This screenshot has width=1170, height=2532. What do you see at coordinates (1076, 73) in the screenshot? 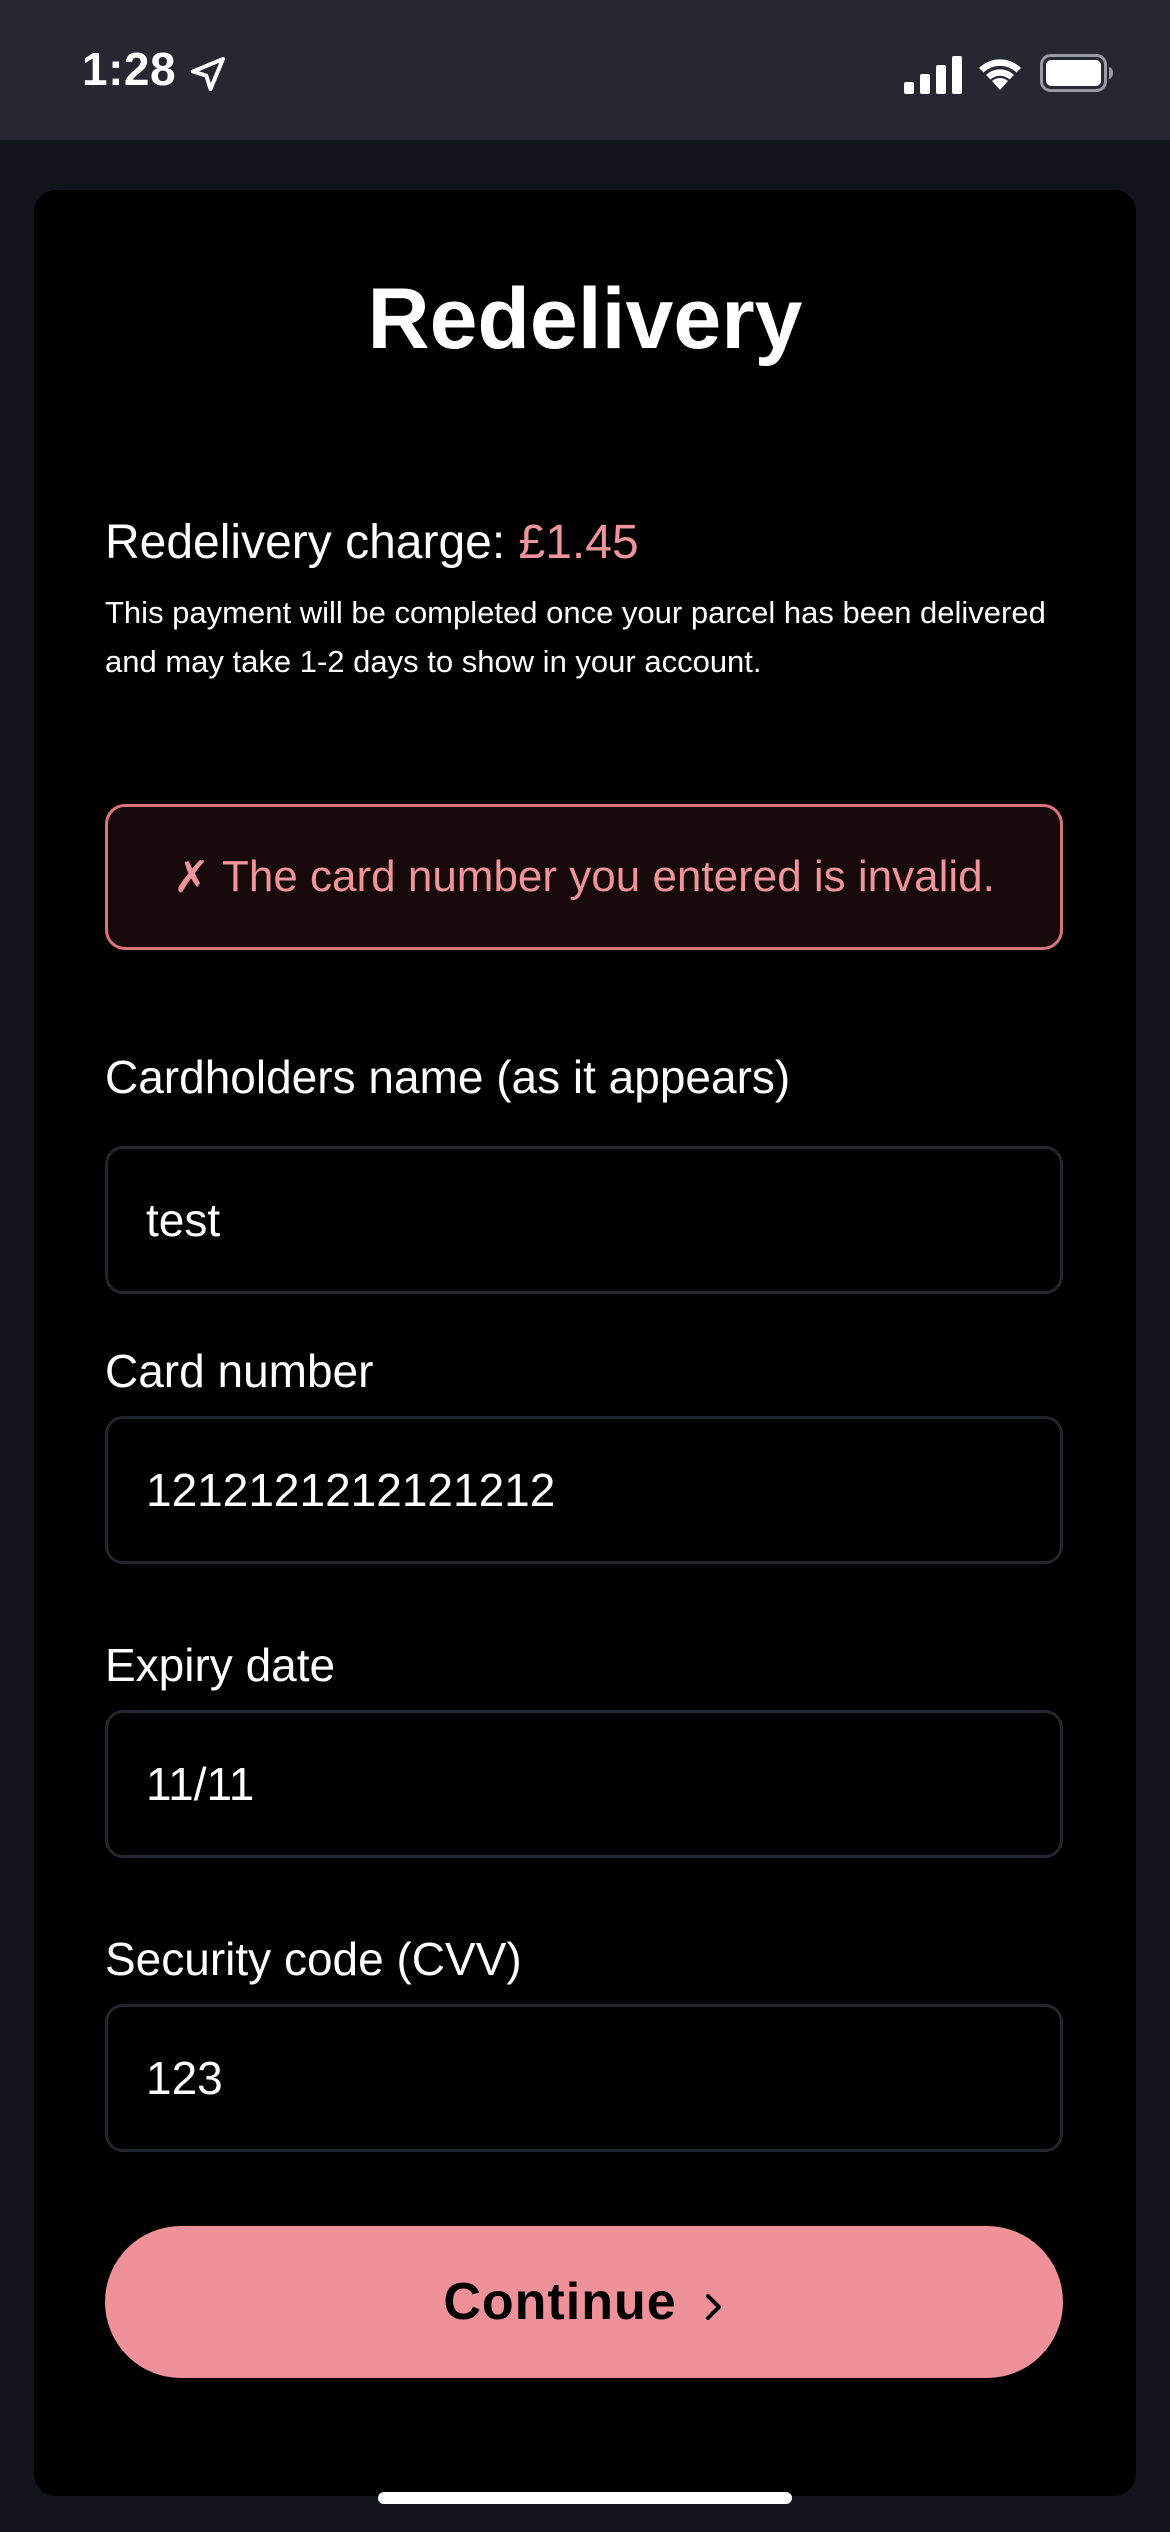
I see `battery-icon` at bounding box center [1076, 73].